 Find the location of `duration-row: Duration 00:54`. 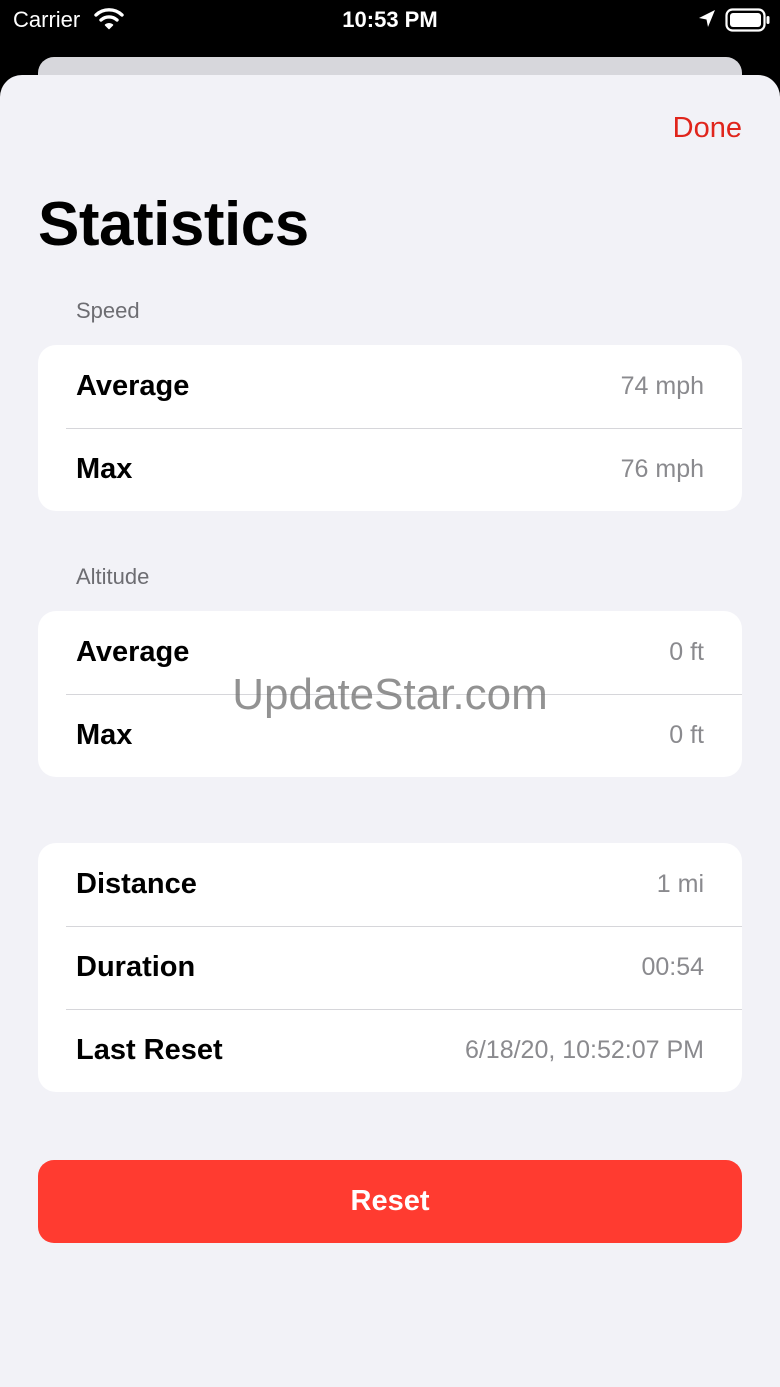

duration-row: Duration 00:54 is located at coordinates (390, 967).